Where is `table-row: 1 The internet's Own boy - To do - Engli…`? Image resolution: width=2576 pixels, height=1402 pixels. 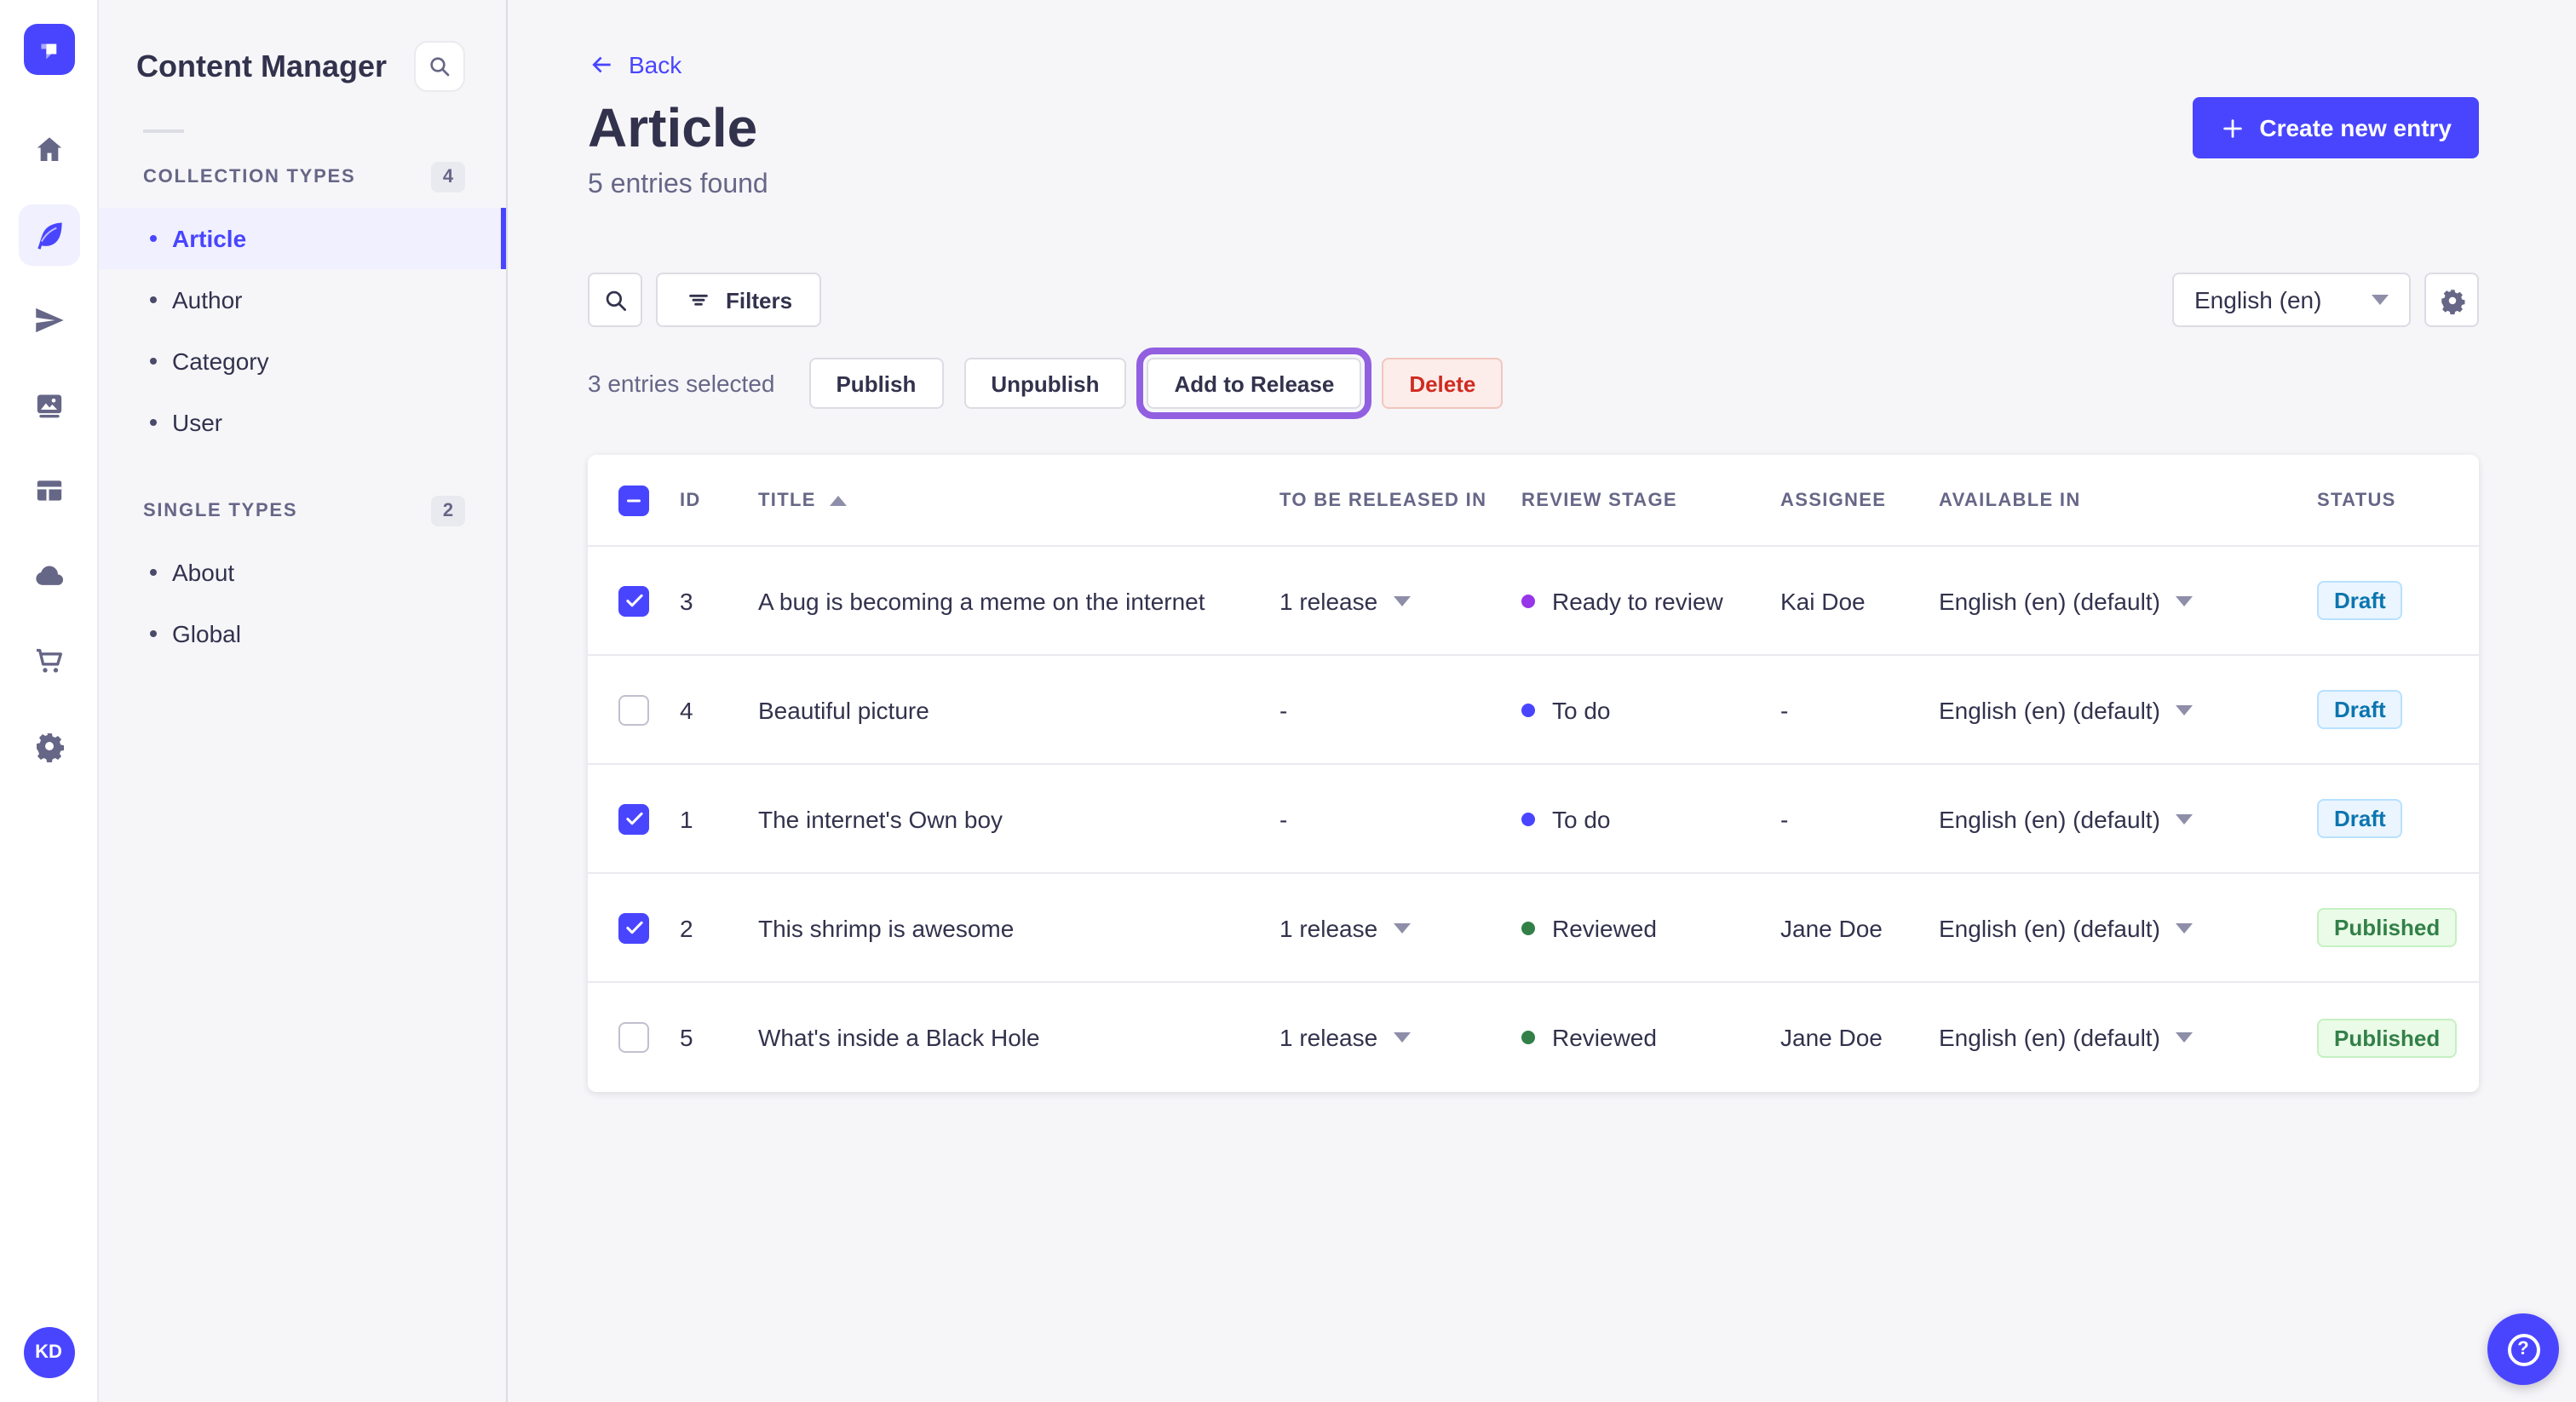
table-row: 1 The internet's Own boy - To do - Engli… is located at coordinates (1534, 819).